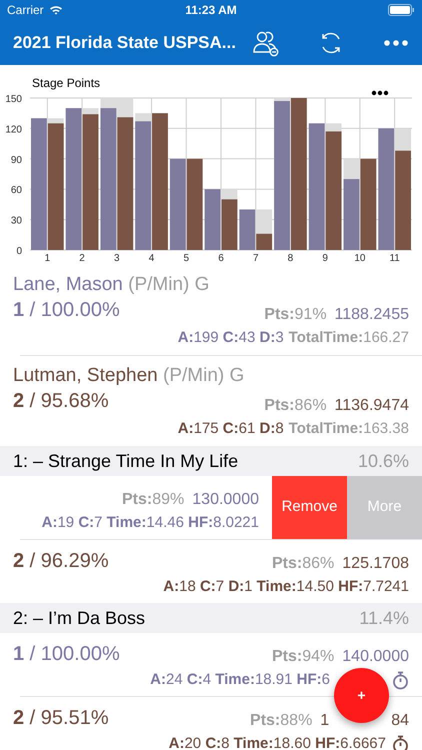 The image size is (422, 750). I want to click on y-tick-label: 30, so click(16, 221).